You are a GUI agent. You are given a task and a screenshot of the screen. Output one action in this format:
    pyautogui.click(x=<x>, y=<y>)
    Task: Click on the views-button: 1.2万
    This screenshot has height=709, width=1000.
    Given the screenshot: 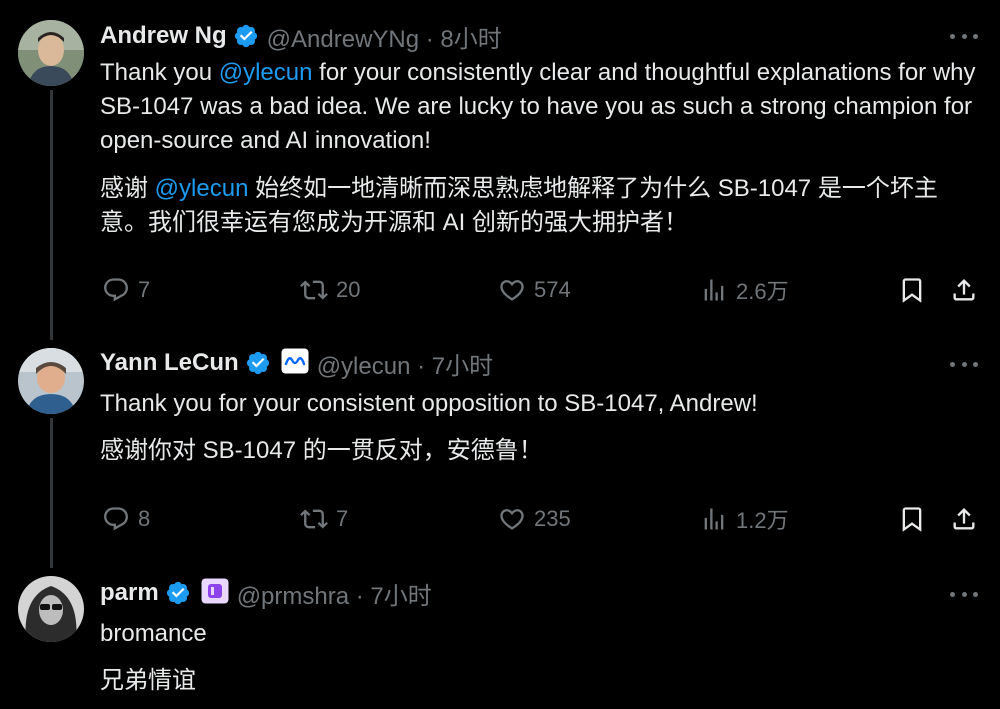 What is the action you would take?
    pyautogui.click(x=744, y=519)
    